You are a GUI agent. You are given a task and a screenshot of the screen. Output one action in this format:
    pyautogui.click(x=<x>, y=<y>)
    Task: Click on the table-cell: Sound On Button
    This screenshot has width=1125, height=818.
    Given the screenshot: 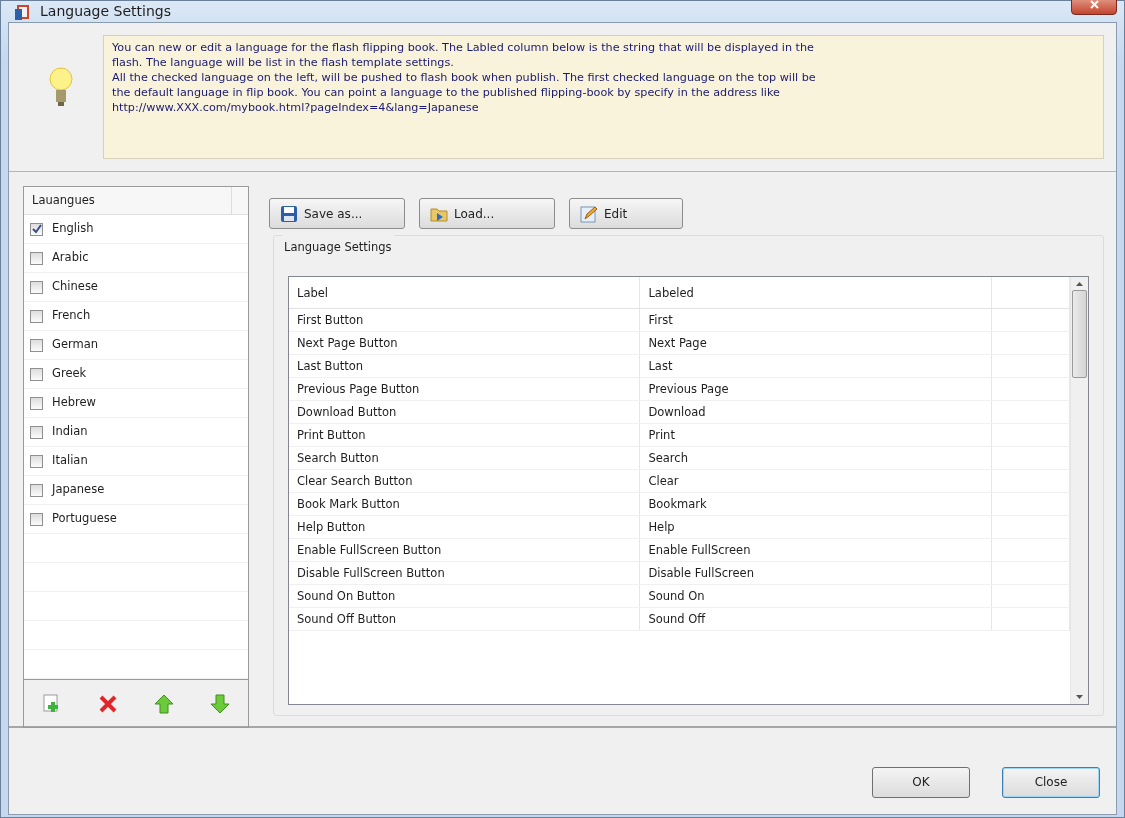 What is the action you would take?
    pyautogui.click(x=465, y=596)
    